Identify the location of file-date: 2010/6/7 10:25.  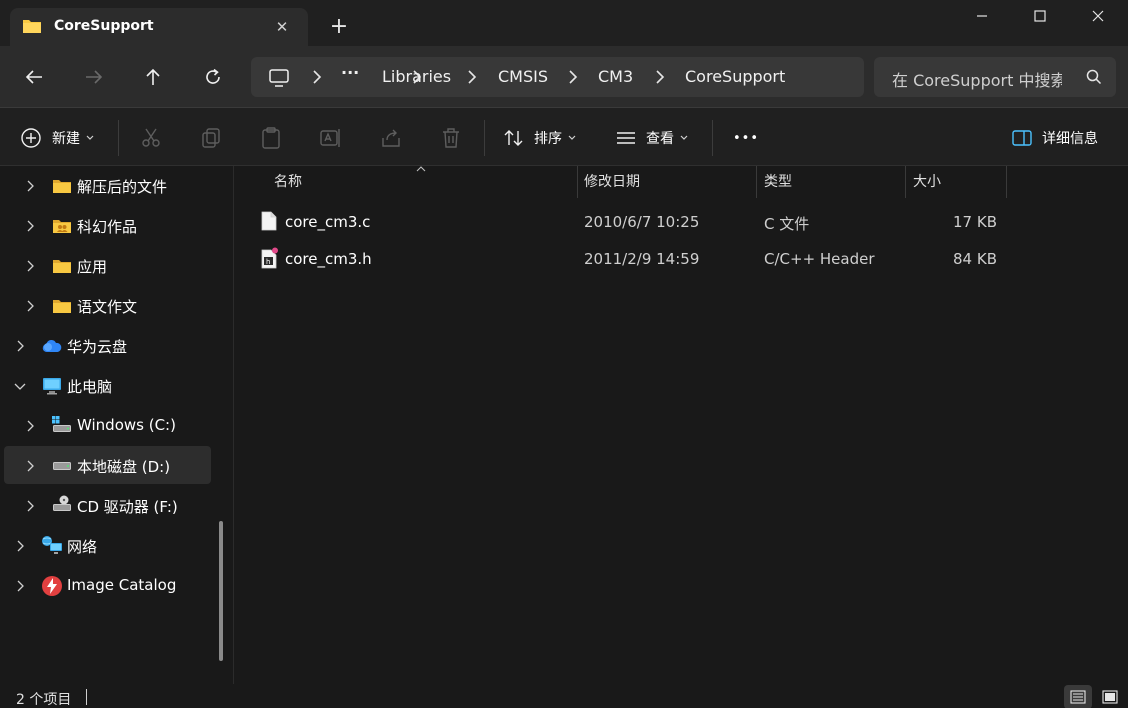
(642, 222).